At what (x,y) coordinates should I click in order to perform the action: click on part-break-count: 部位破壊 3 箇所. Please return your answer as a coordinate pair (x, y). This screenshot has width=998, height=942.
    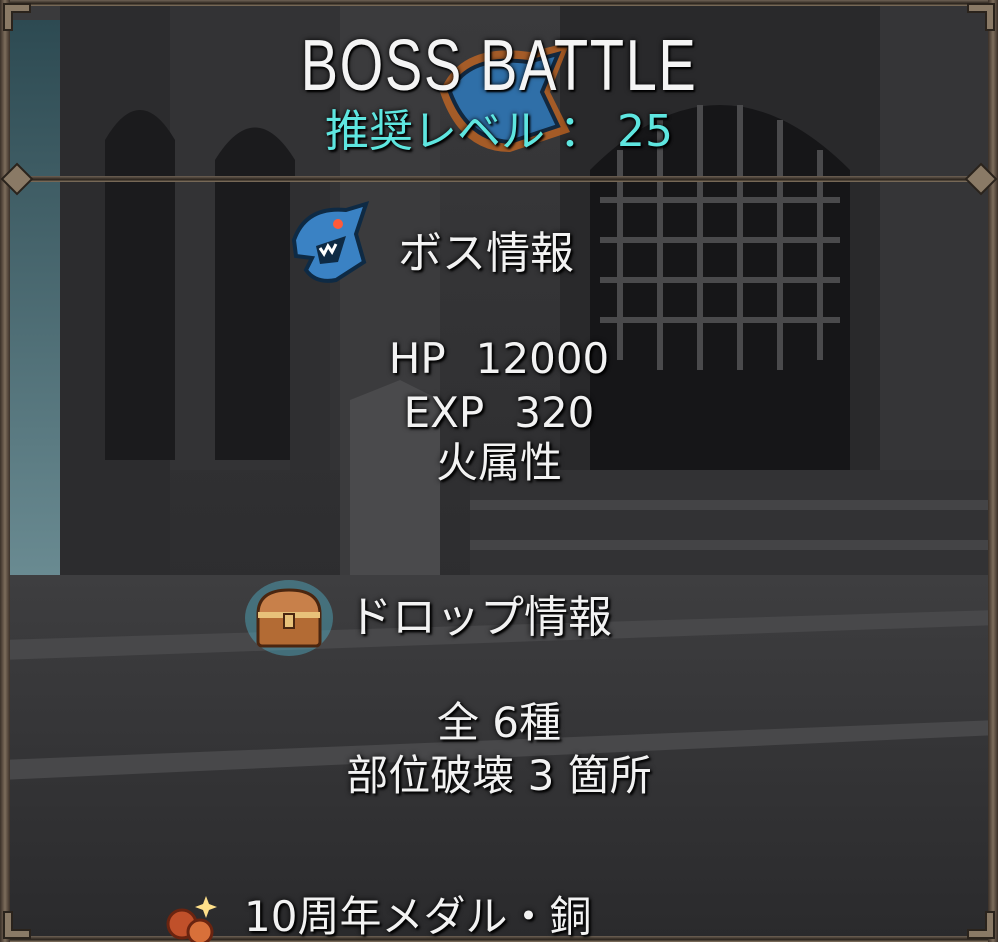
    Looking at the image, I should click on (499, 775).